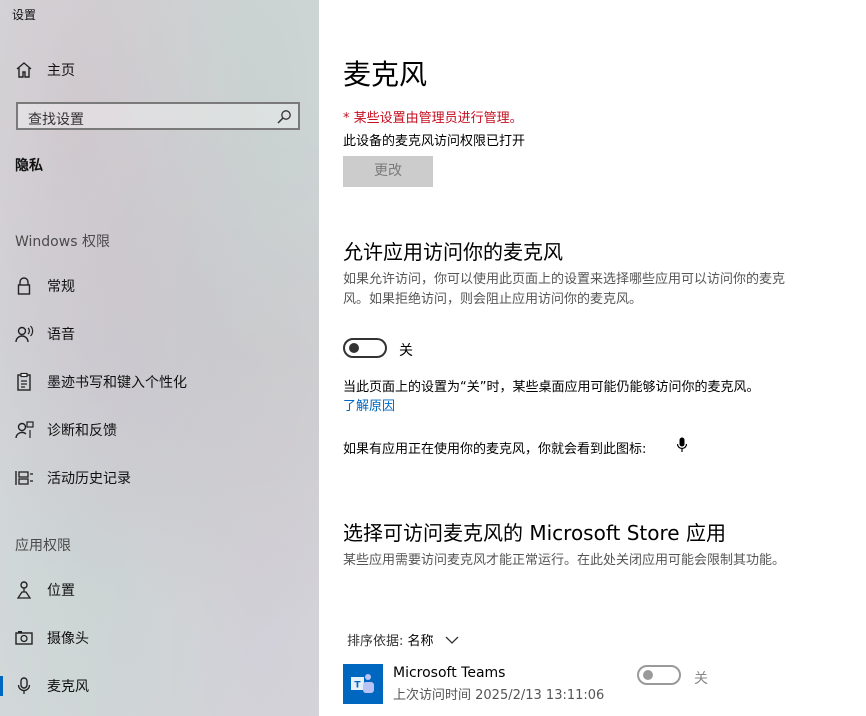  I want to click on sidebar-item-general: 常规, so click(159, 286).